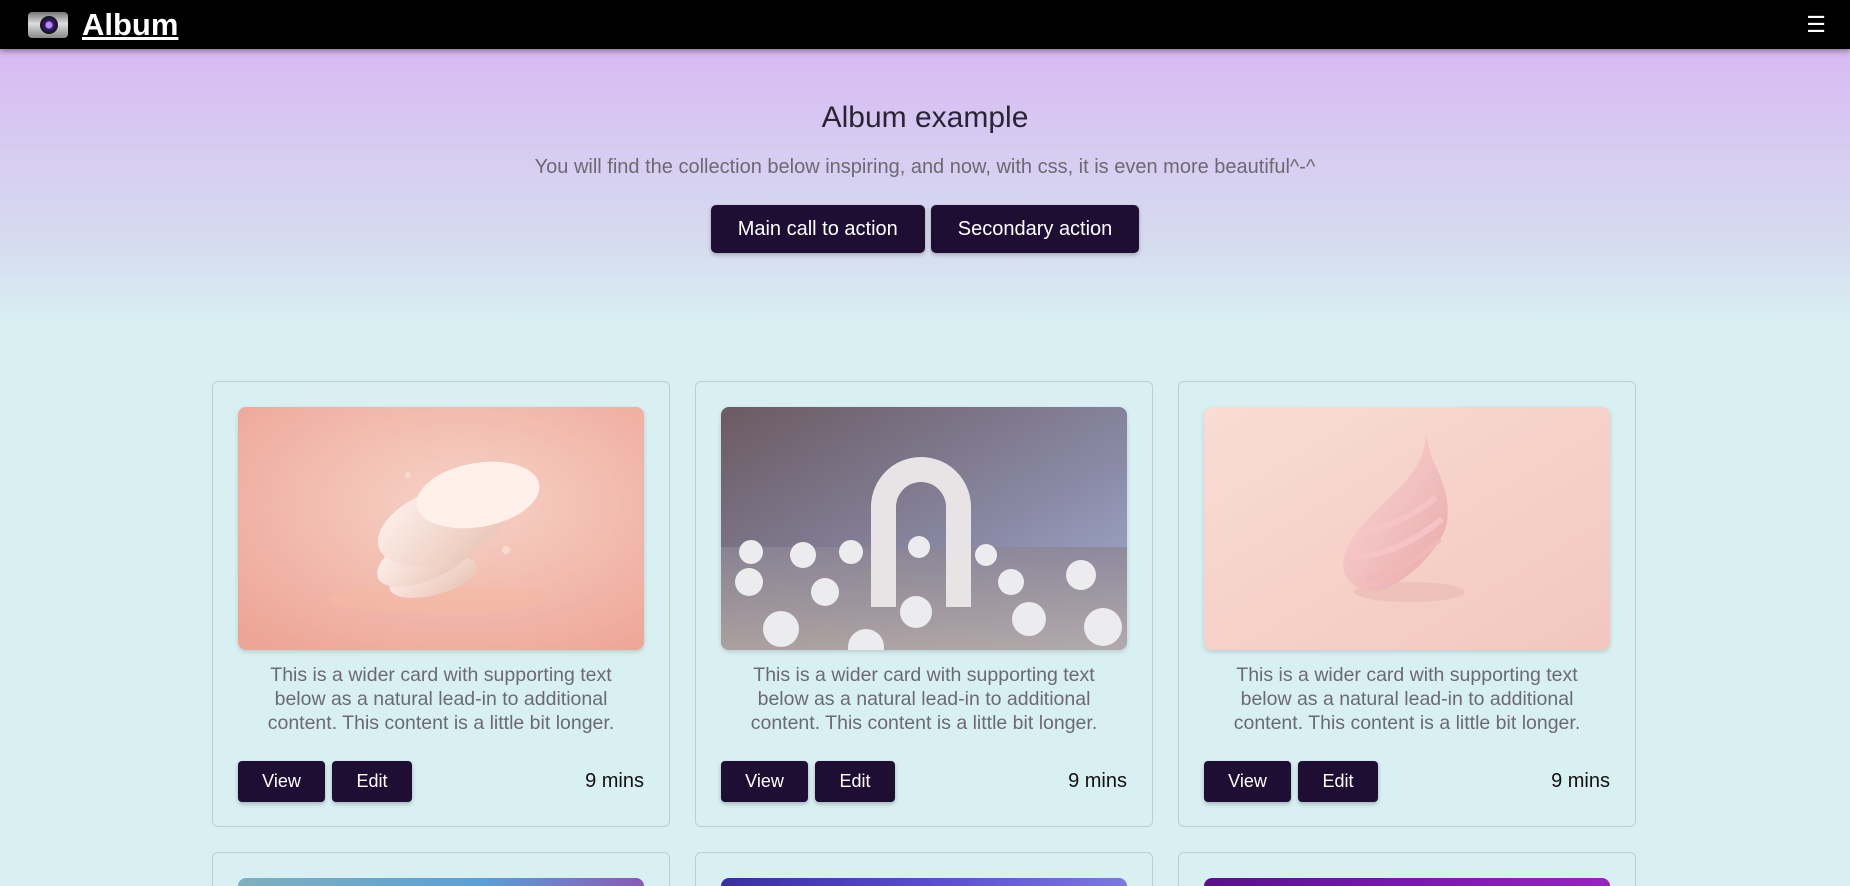  Describe the element at coordinates (1035, 229) in the screenshot. I see `secondary-action-button: Secondary action` at that location.